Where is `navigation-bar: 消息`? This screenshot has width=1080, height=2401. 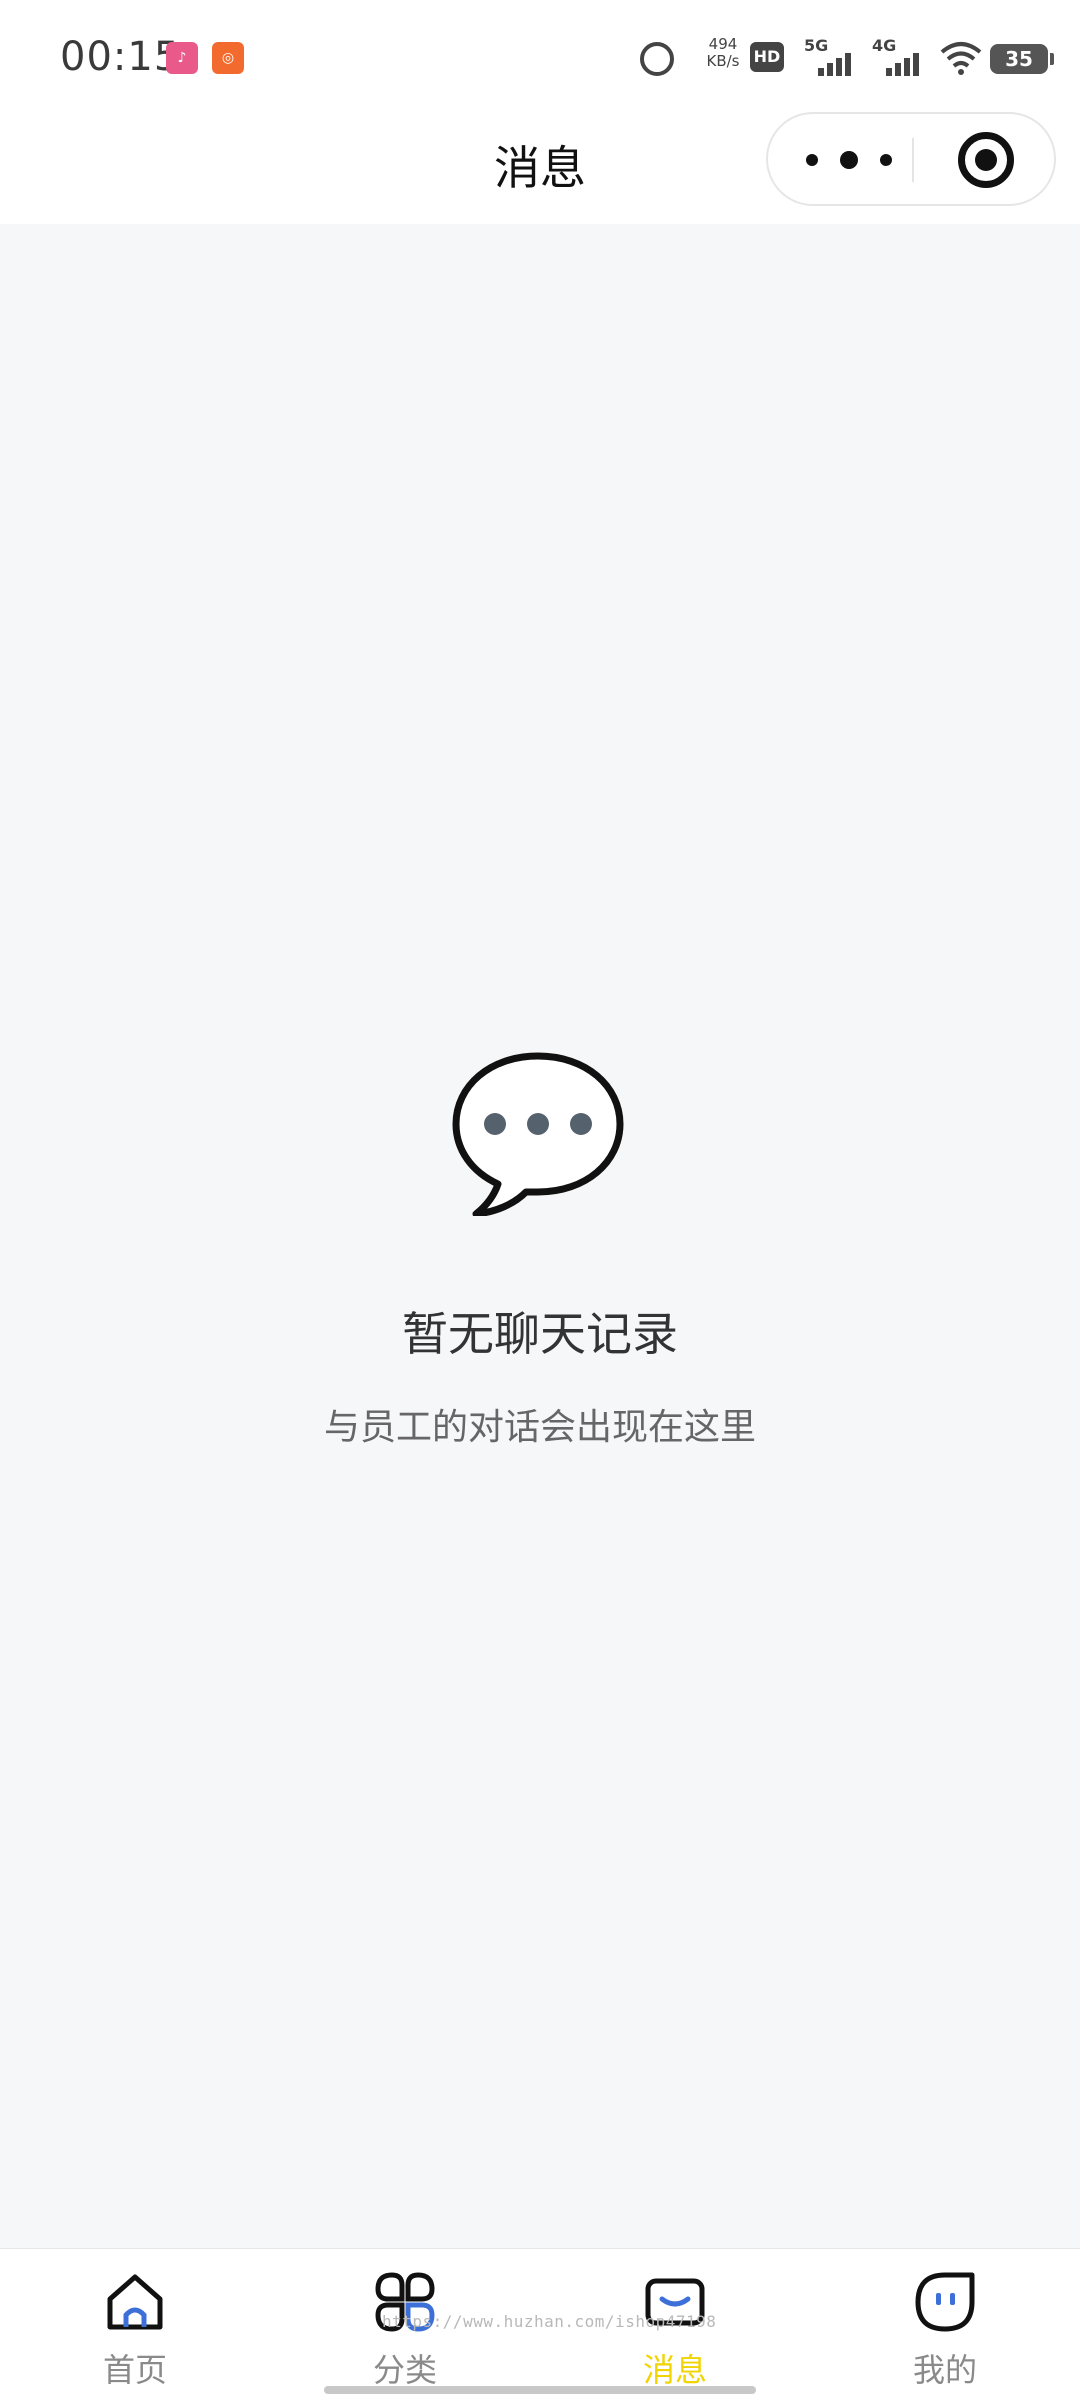 navigation-bar: 消息 is located at coordinates (540, 167).